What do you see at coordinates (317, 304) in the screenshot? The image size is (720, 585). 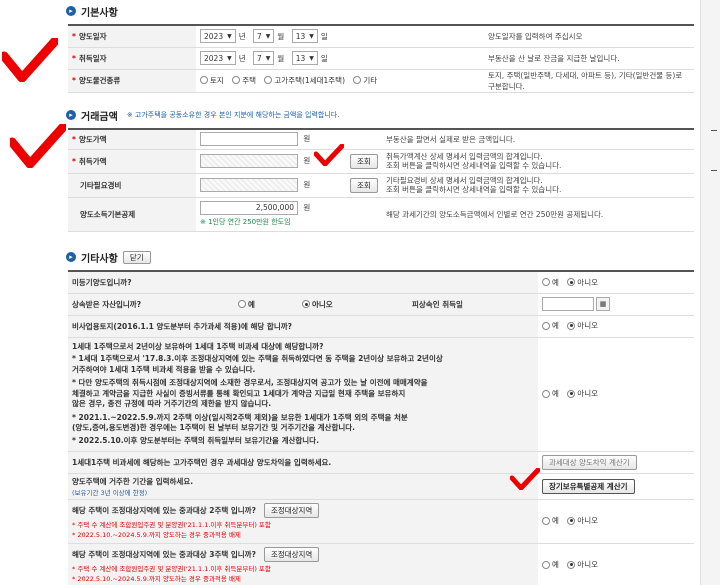 I see `inherited-no-radio: 아니오` at bounding box center [317, 304].